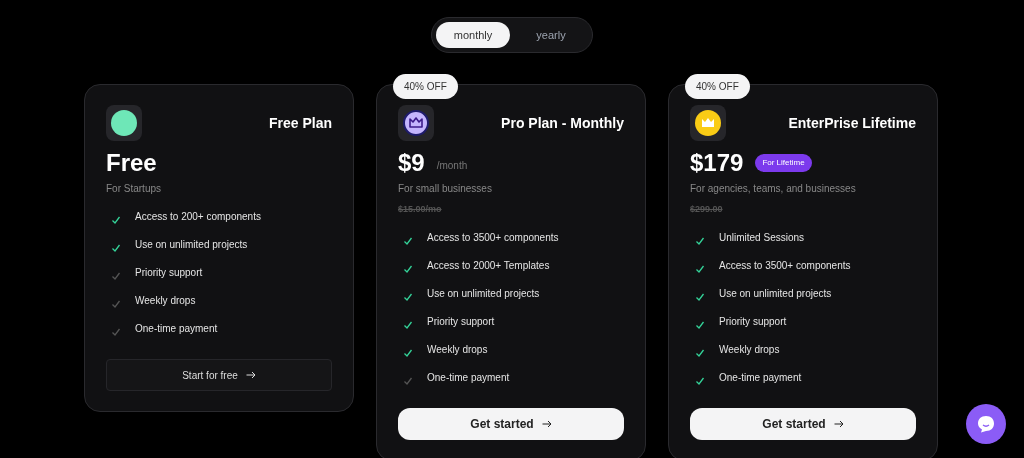 This screenshot has width=1024, height=458. I want to click on feature-text: Unlimited Sessions, so click(762, 237).